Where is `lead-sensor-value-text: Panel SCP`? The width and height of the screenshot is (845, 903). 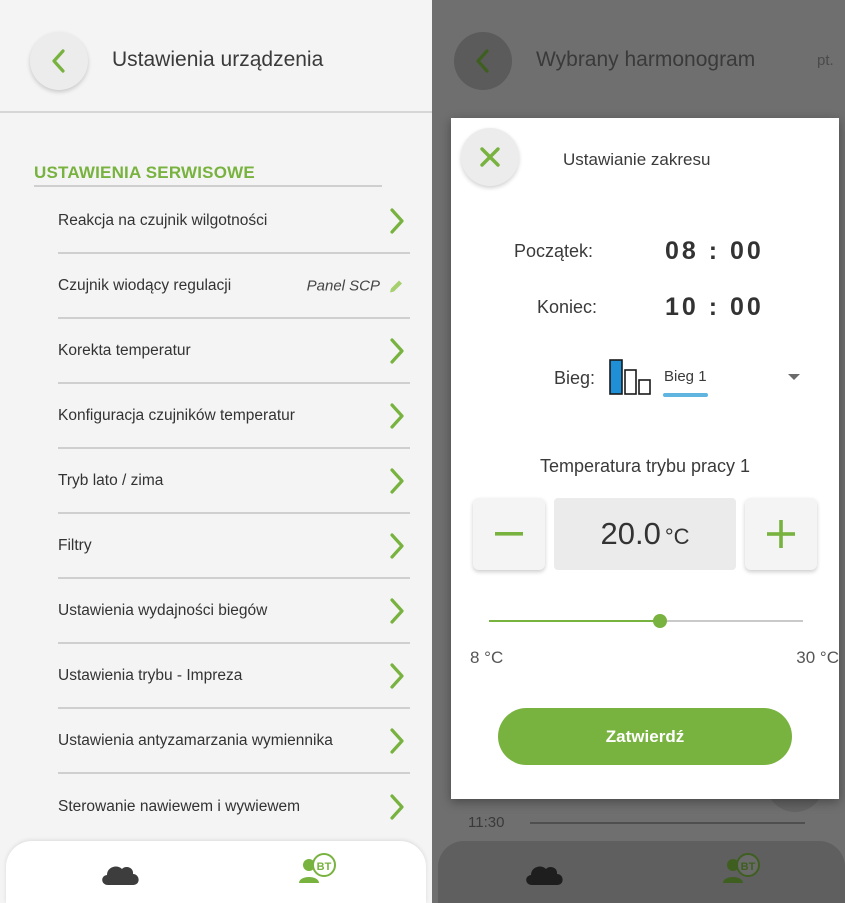 lead-sensor-value-text: Panel SCP is located at coordinates (343, 286).